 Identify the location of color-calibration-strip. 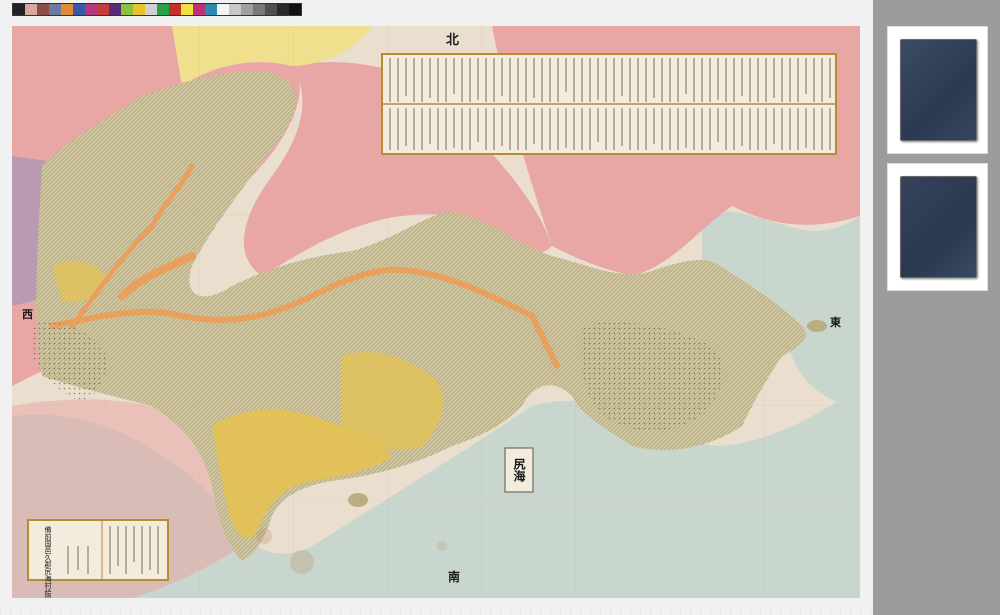
(157, 9).